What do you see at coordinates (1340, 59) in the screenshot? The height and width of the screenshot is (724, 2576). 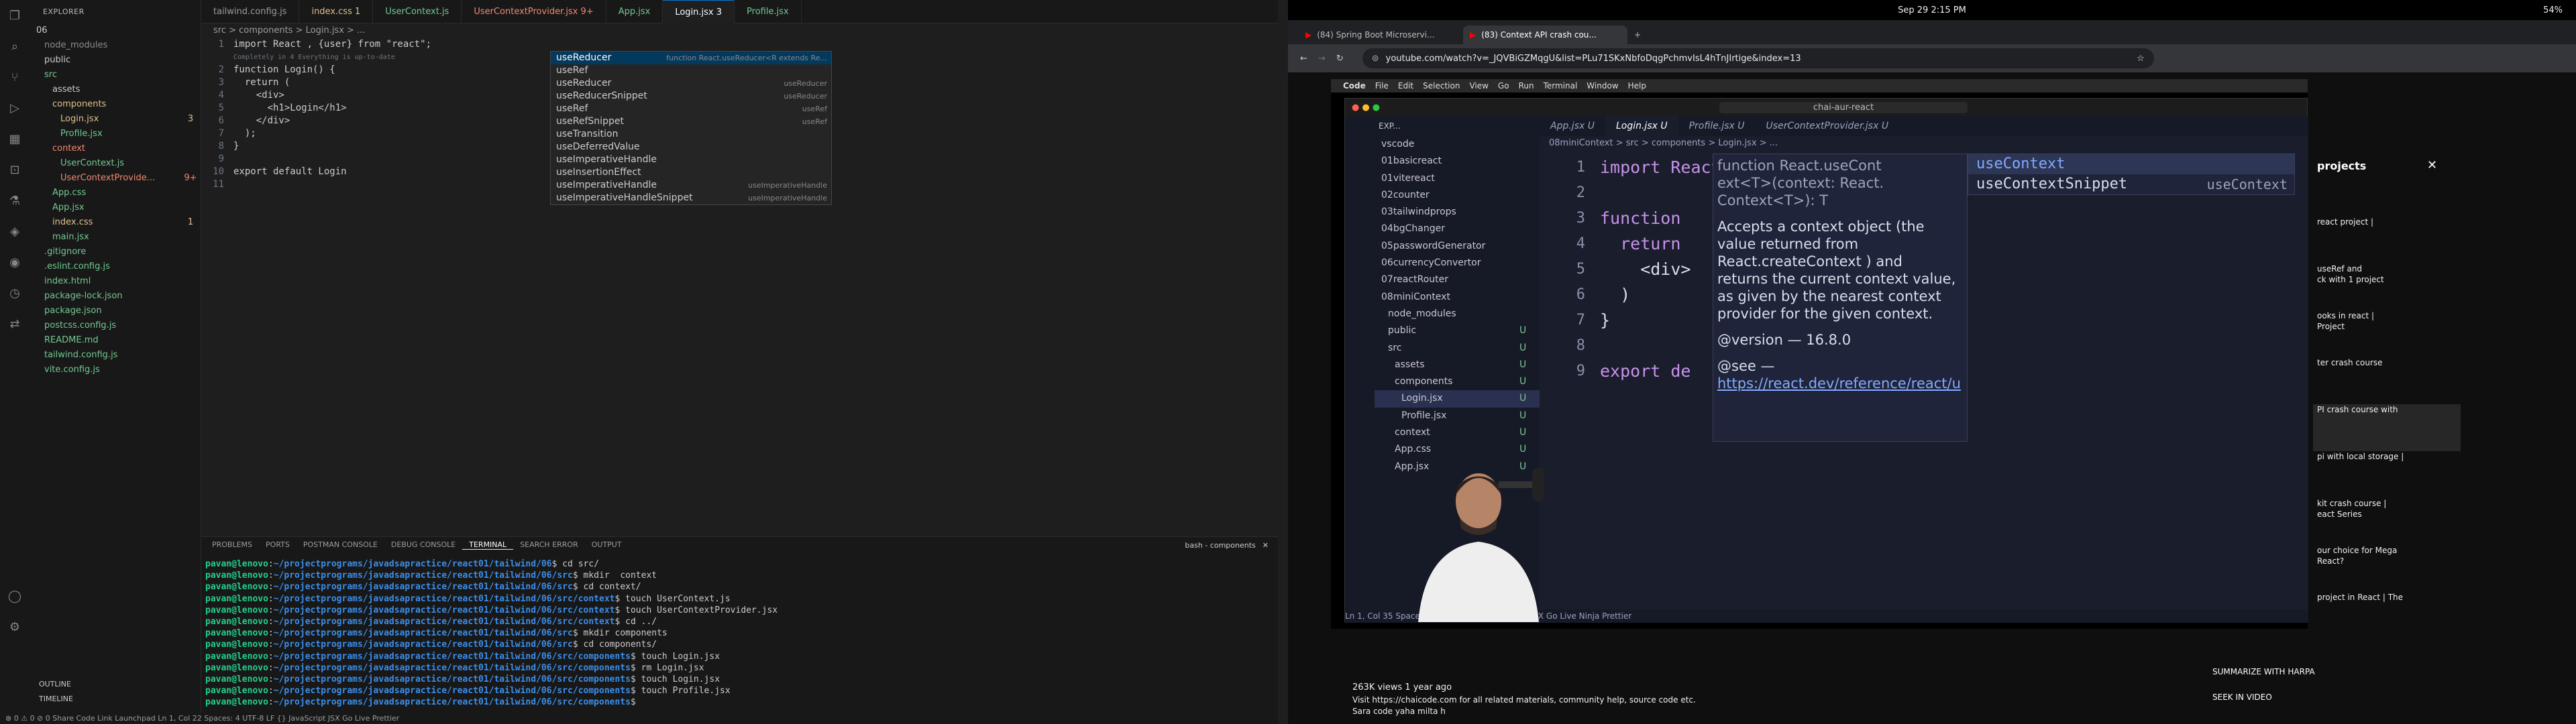 I see `reload-icon: ↻` at bounding box center [1340, 59].